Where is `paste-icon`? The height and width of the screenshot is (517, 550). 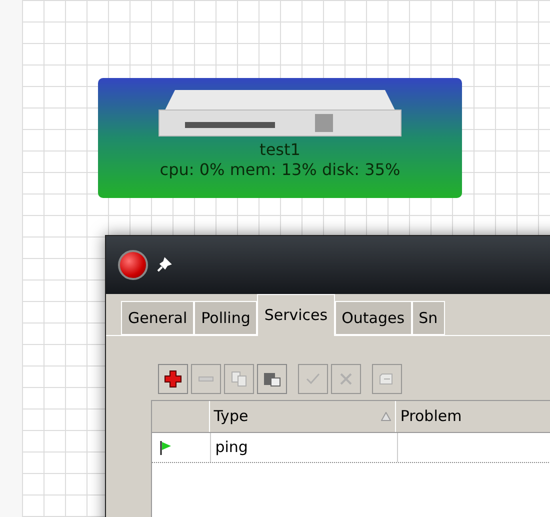 paste-icon is located at coordinates (272, 379).